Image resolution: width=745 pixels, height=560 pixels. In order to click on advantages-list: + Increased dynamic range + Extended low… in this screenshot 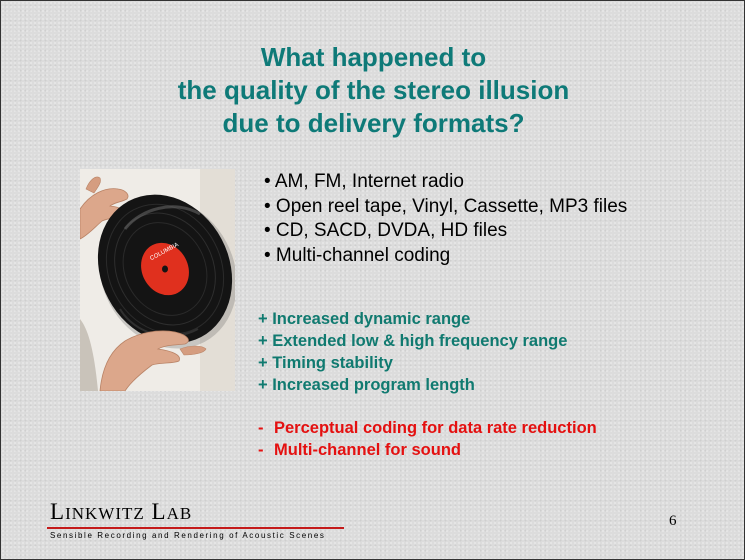, I will do `click(412, 352)`.